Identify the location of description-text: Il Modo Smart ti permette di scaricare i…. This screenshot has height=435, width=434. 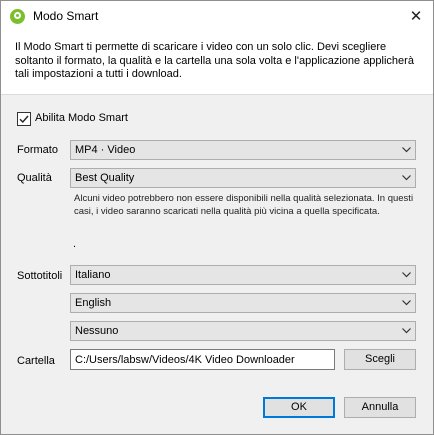
(214, 60).